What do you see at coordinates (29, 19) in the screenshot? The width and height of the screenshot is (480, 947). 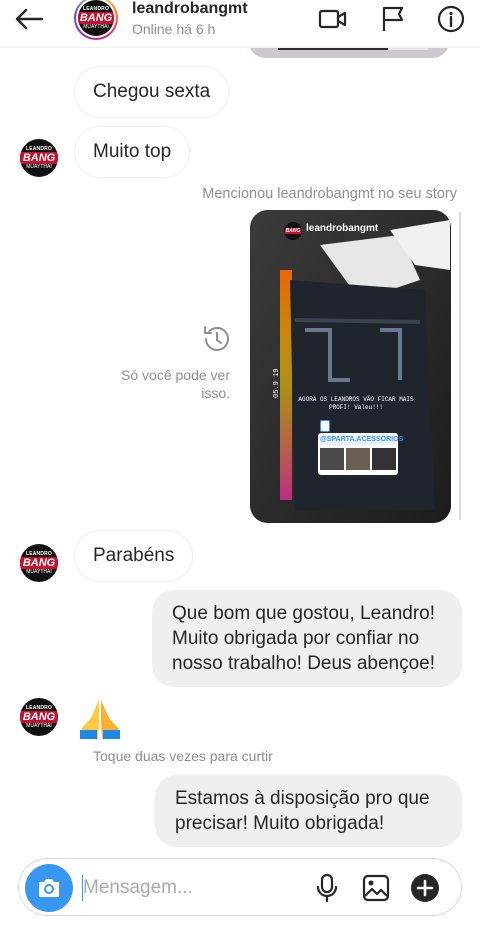 I see `back-arrow-icon` at bounding box center [29, 19].